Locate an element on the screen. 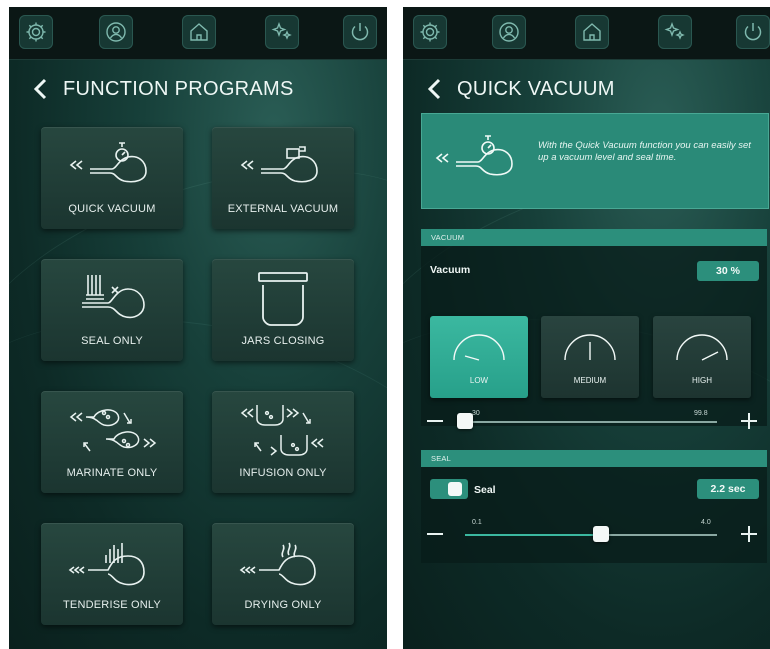 The height and width of the screenshot is (649, 770). program-tile-marinate-only: MARINATE ONLY is located at coordinates (112, 442).